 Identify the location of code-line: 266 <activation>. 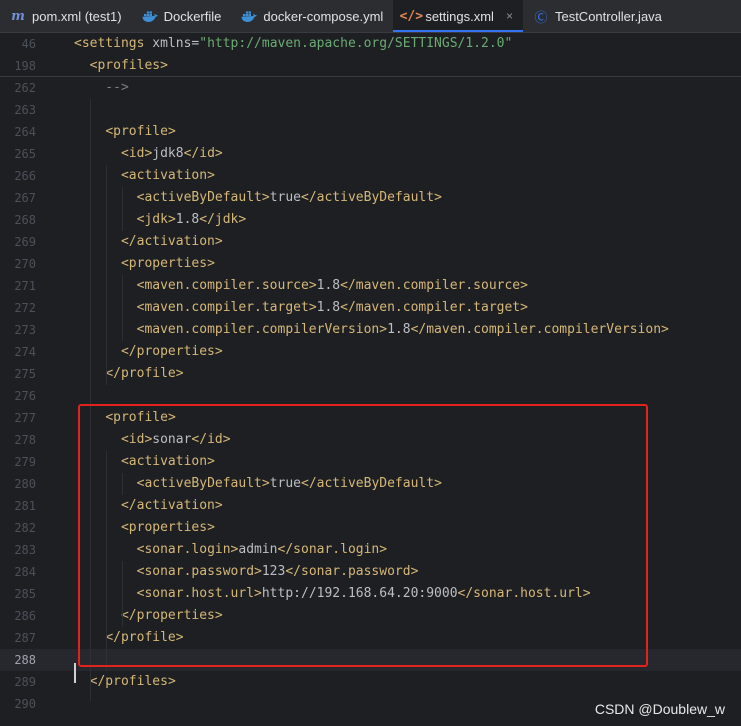
(370, 176).